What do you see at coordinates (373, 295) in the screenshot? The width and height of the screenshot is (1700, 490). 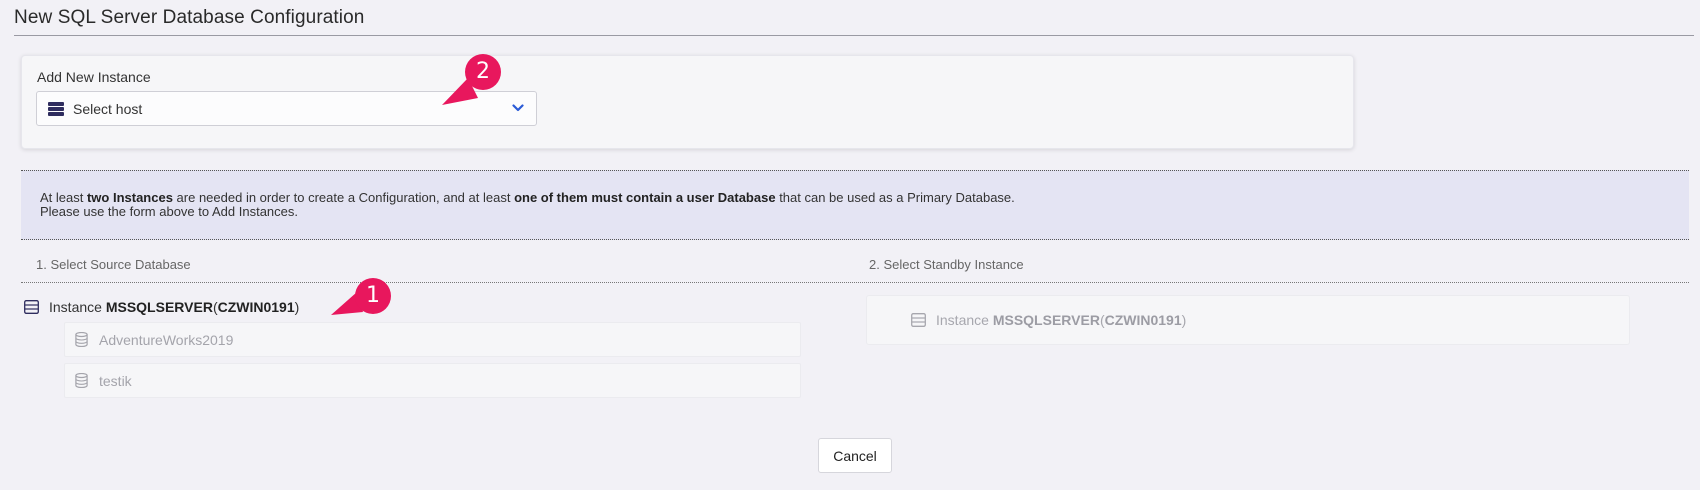 I see `callout-number: 1` at bounding box center [373, 295].